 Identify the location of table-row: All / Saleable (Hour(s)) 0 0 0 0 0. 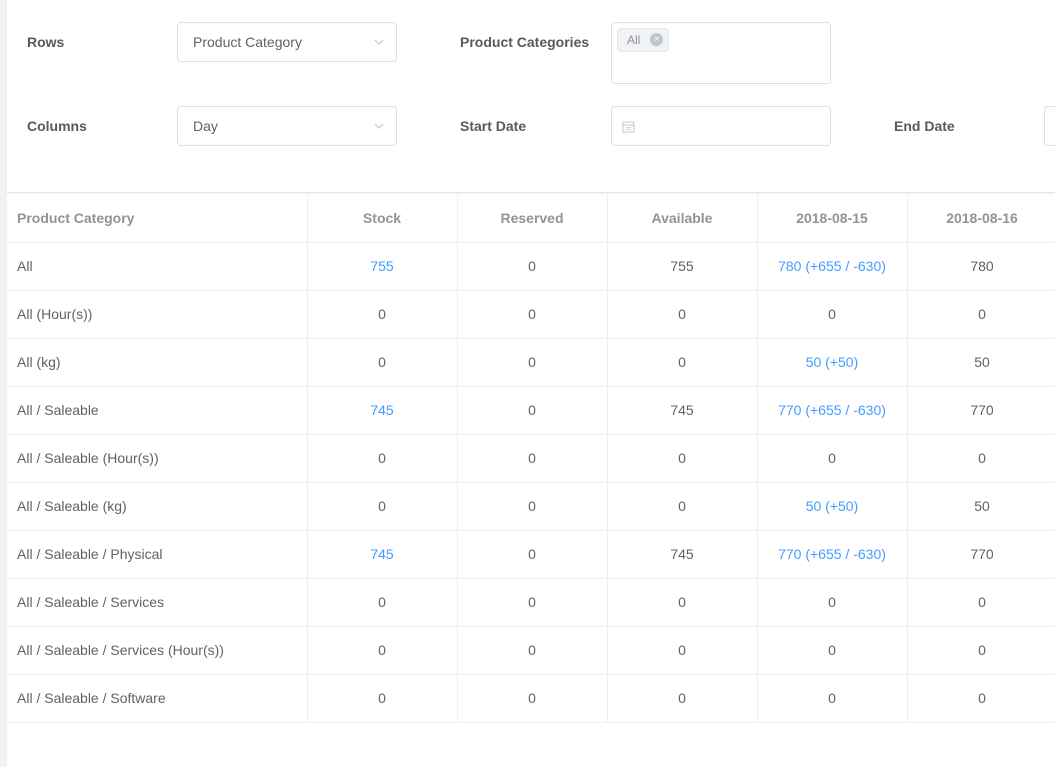
(531, 458).